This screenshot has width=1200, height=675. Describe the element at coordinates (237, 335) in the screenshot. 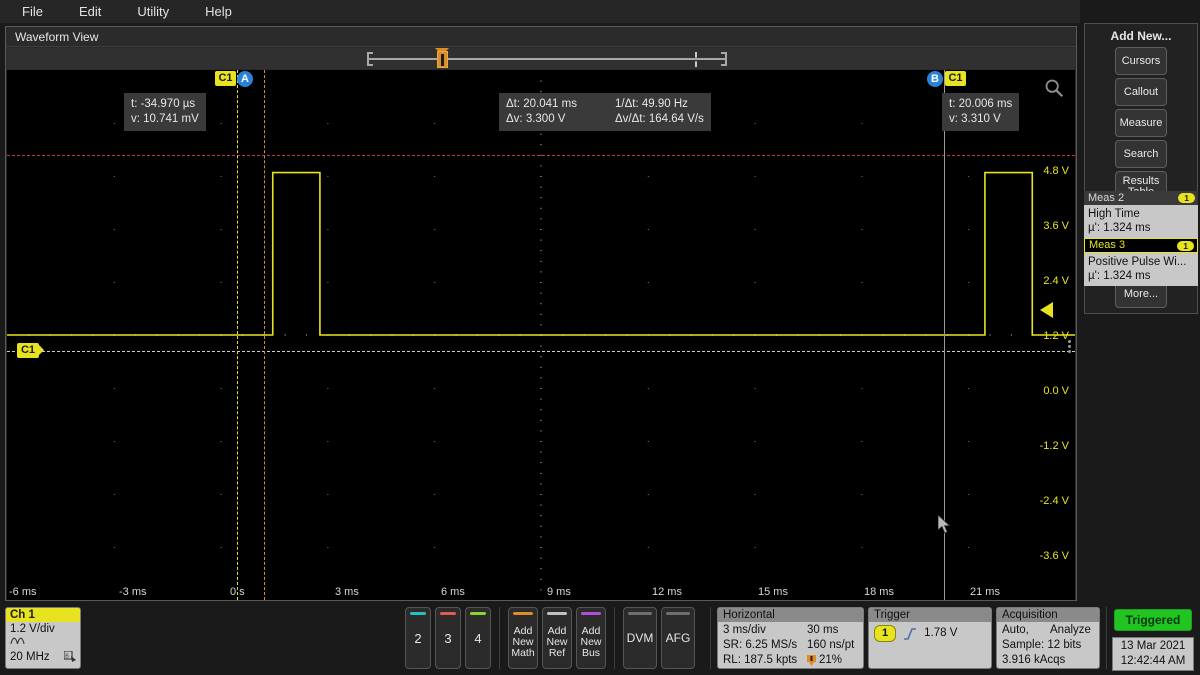

I see `vertical-cursor-a` at that location.